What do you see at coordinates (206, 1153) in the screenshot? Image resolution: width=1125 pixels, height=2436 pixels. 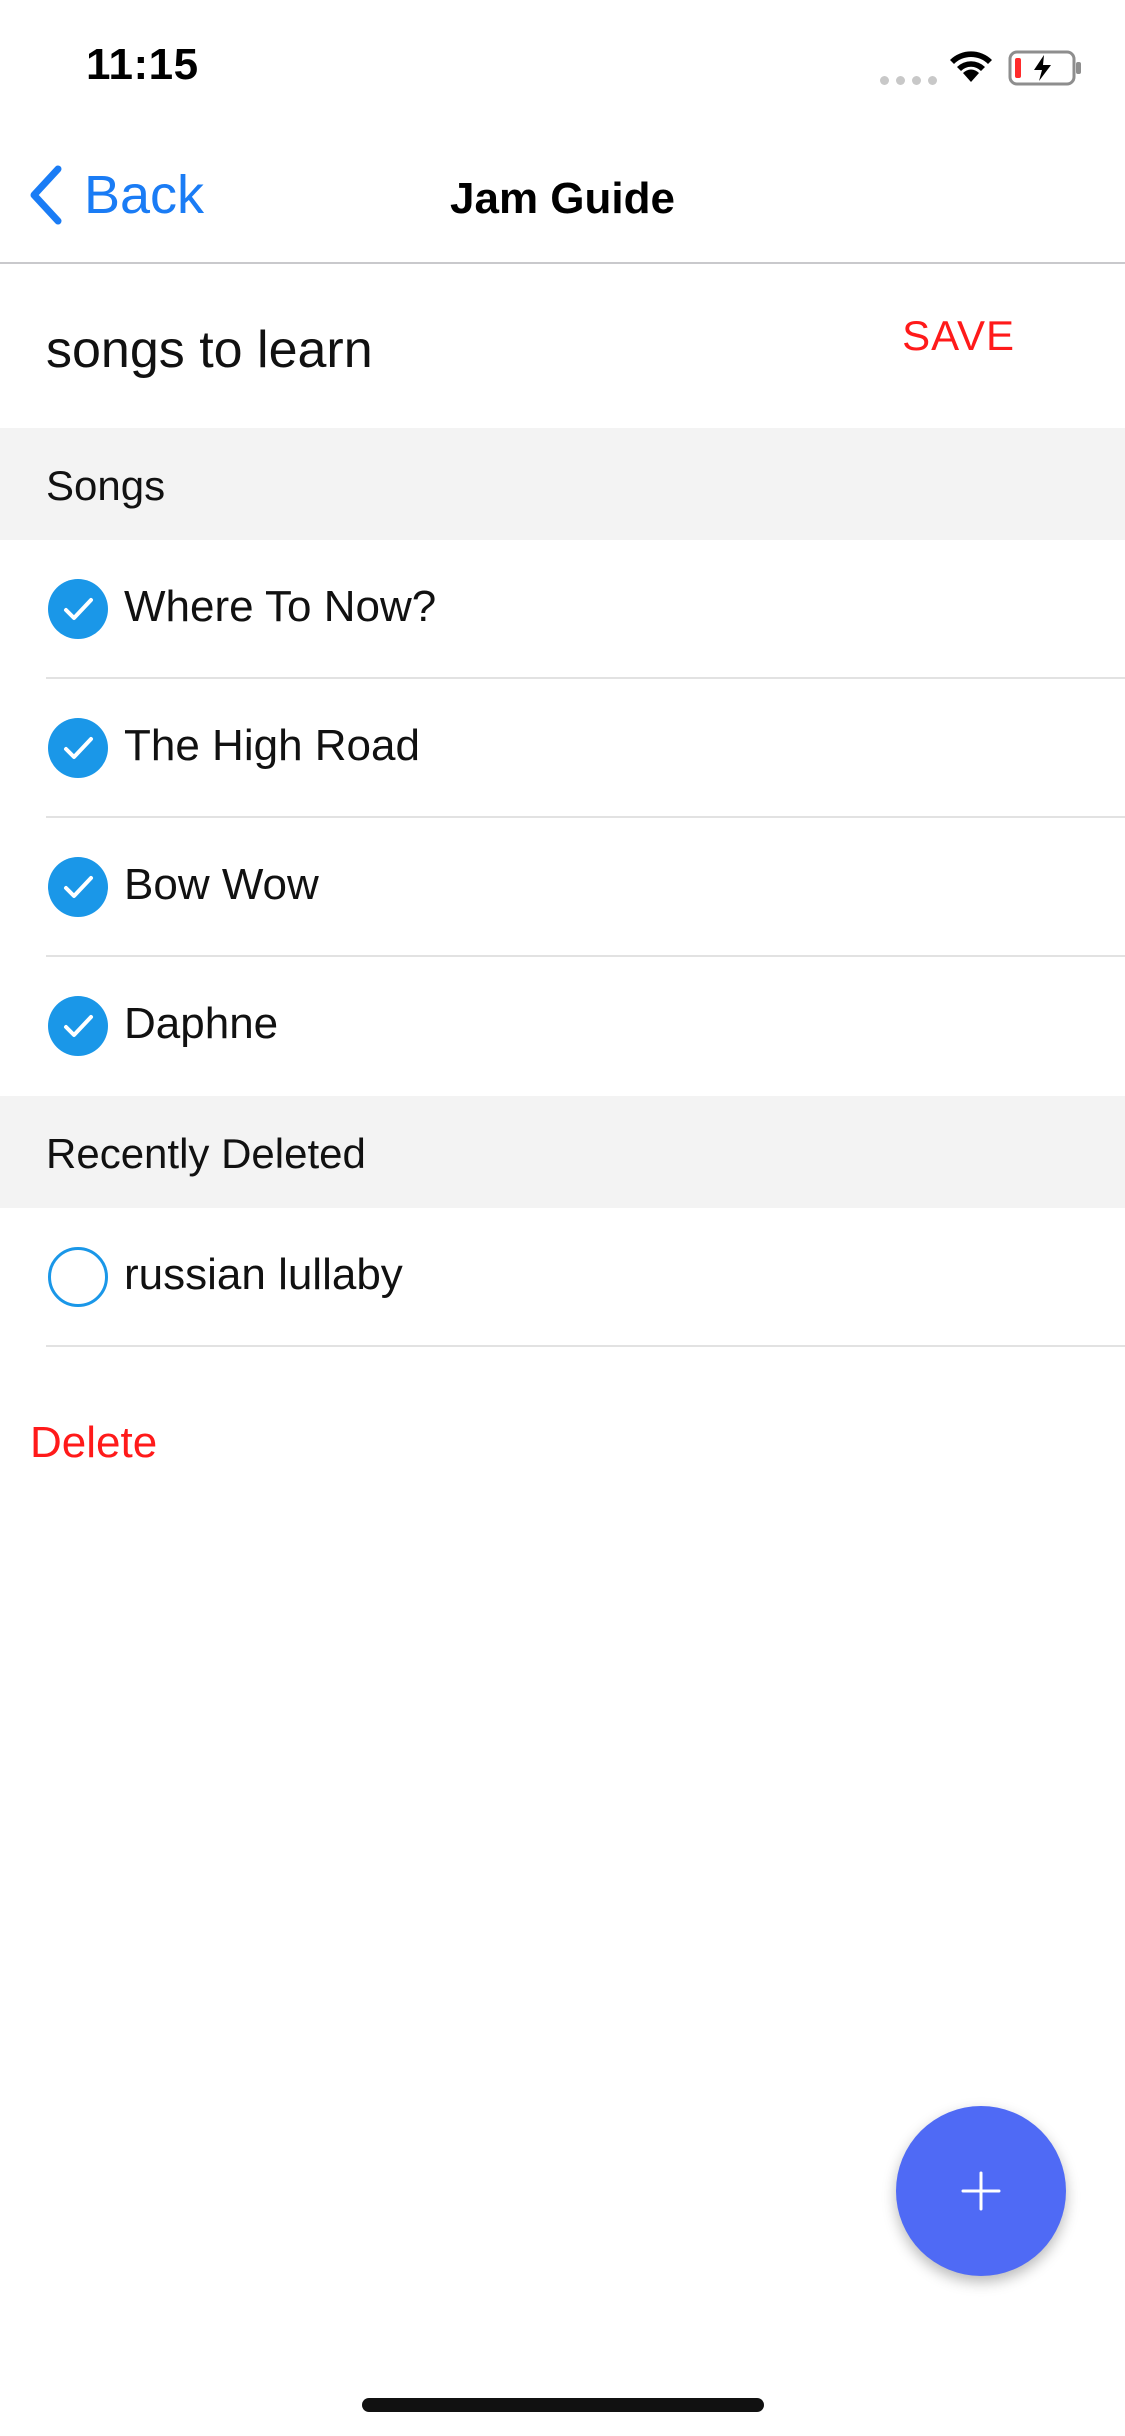 I see `section-header-label: Recently Deleted` at bounding box center [206, 1153].